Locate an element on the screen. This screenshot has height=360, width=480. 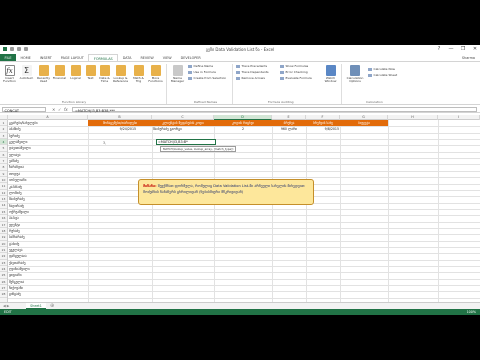
insert-function-fx-icon: fx is located at coordinates (66, 109).